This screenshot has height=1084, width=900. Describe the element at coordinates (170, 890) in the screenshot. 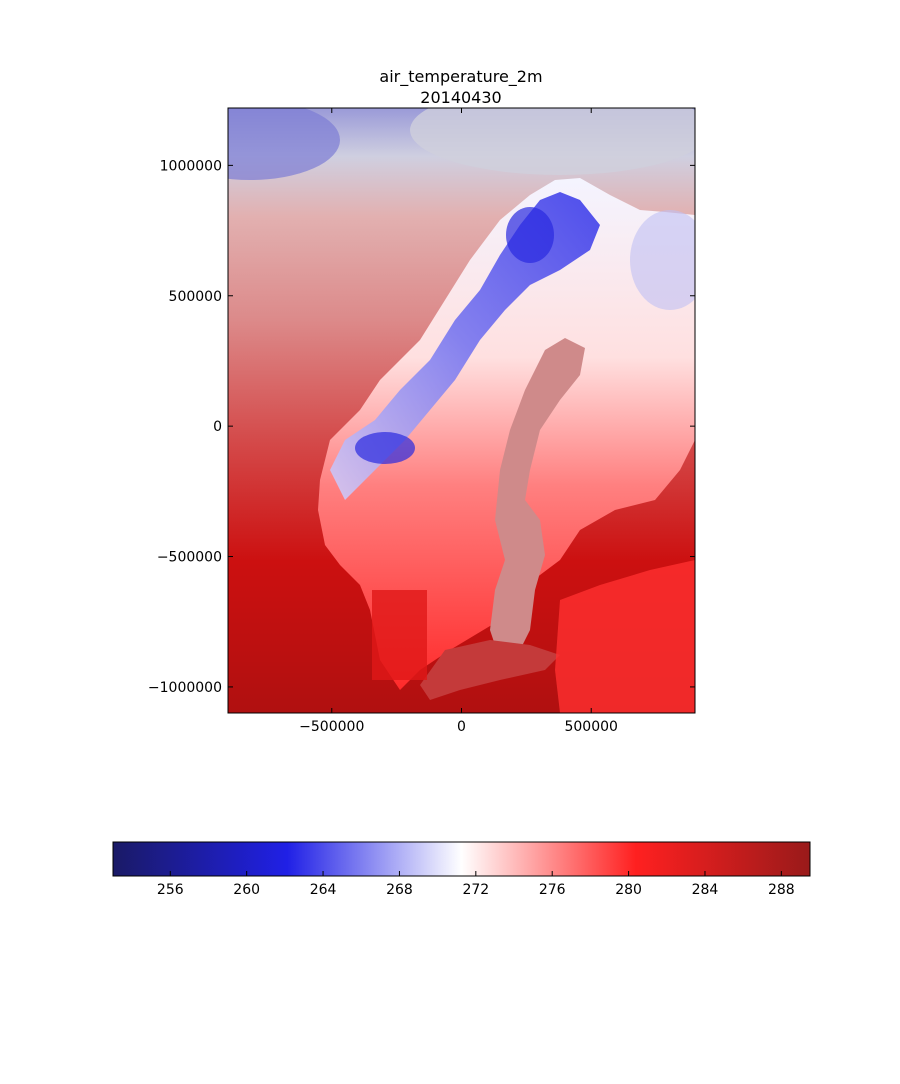

I see `colorbar-tick-label: 256` at that location.